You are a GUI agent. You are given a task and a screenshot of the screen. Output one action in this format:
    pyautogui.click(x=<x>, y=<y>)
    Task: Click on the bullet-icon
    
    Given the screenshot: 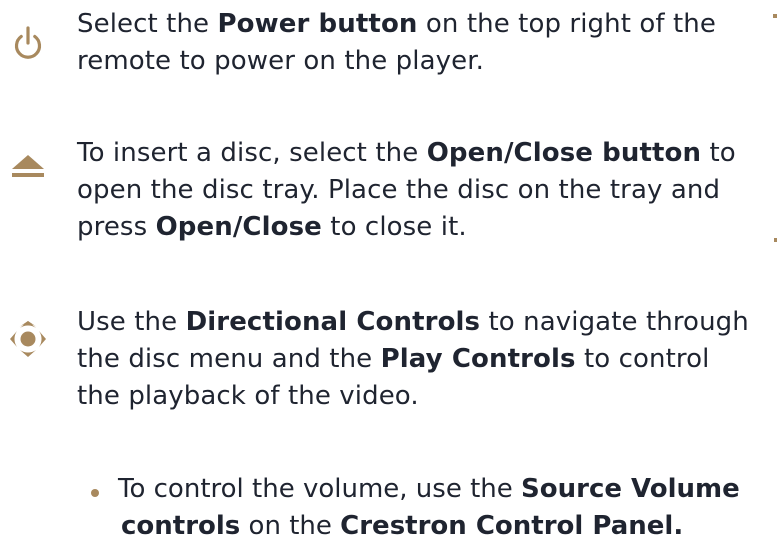 What is the action you would take?
    pyautogui.click(x=95, y=493)
    